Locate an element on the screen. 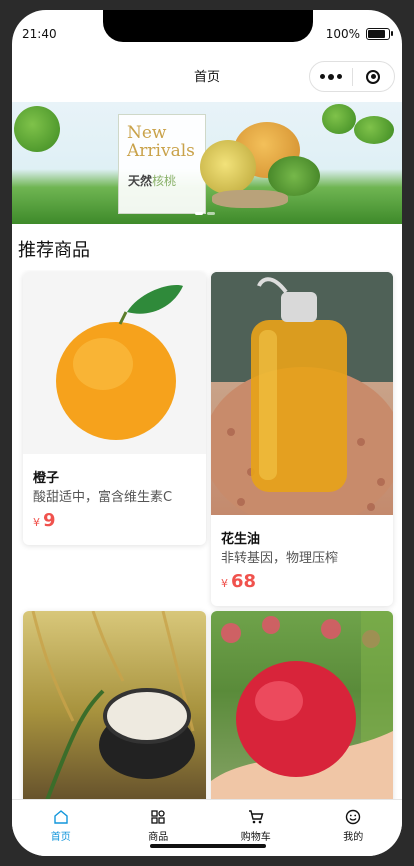 The height and width of the screenshot is (866, 414). page-title: 首页 is located at coordinates (206, 77).